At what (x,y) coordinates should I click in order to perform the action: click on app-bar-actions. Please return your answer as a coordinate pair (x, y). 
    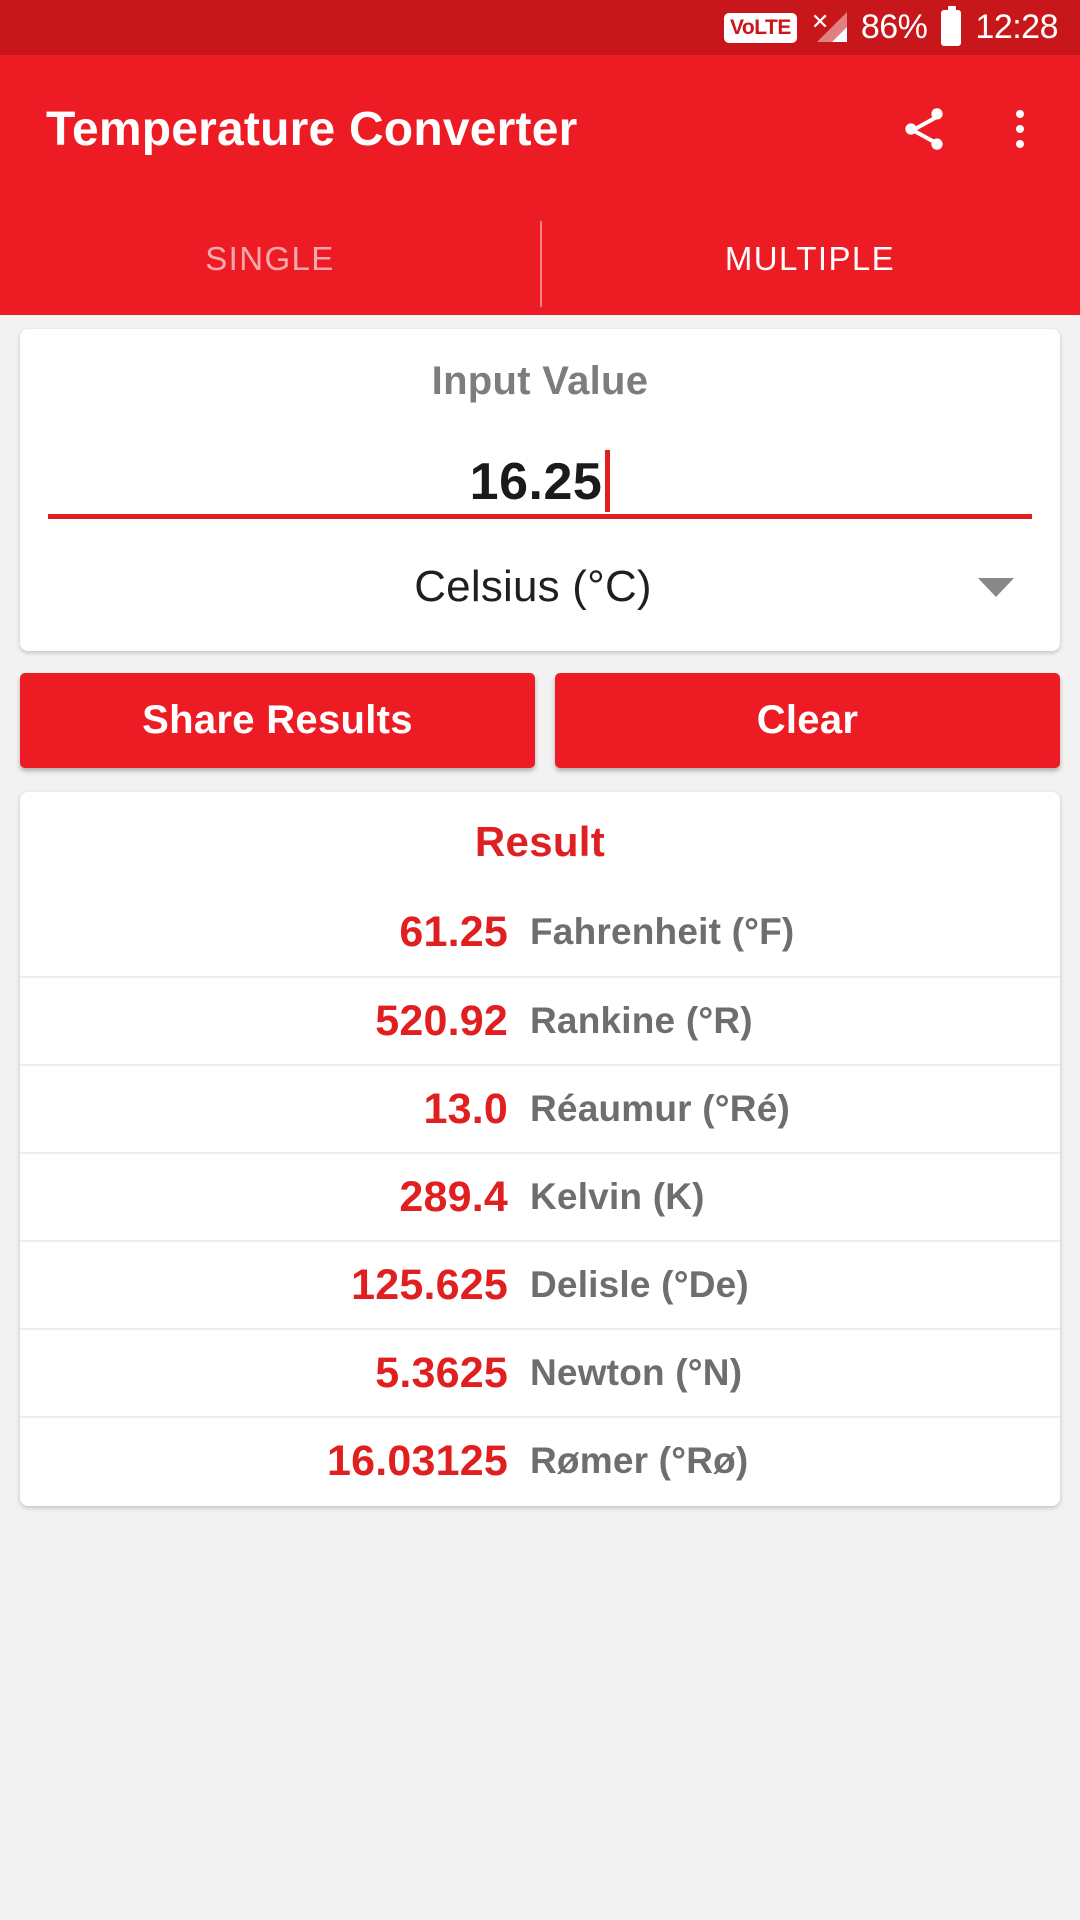
    Looking at the image, I should click on (969, 129).